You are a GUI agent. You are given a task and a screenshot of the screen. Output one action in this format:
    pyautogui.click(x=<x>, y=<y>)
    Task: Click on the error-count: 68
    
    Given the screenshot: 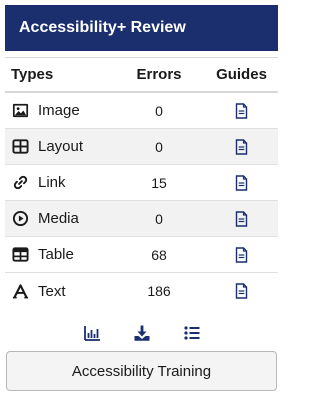 What is the action you would take?
    pyautogui.click(x=159, y=254)
    